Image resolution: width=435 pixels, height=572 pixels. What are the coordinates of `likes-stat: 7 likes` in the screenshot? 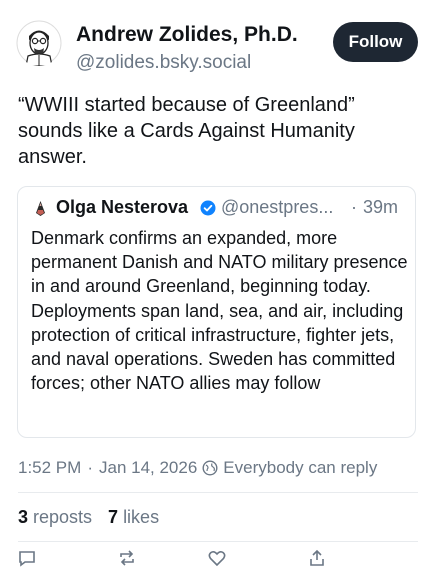 It's located at (133, 517).